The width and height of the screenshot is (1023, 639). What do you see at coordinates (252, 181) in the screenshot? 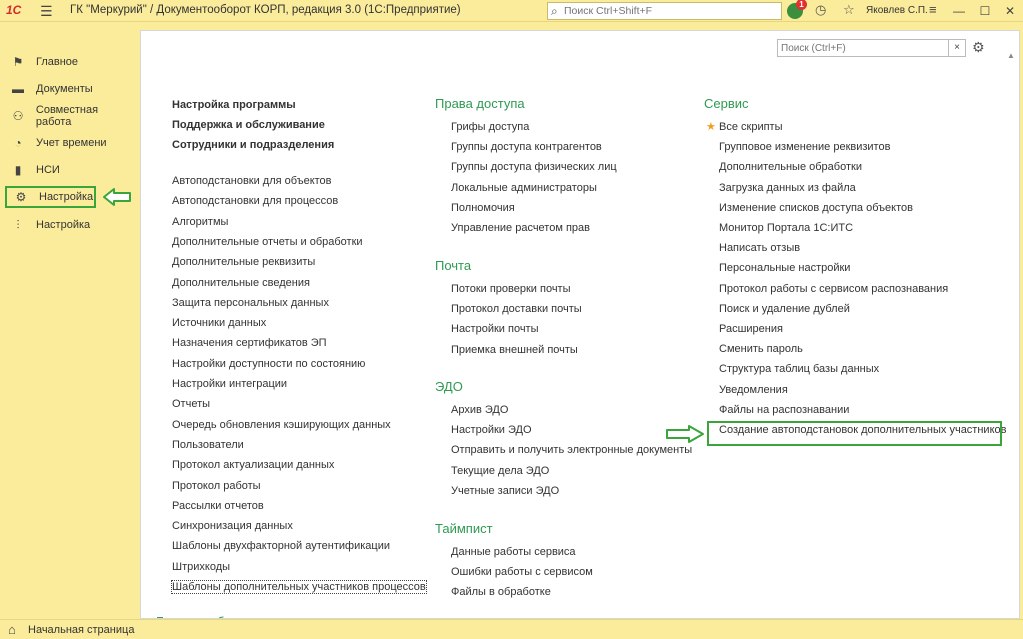
I see `settings-link: Автоподстановки для объектов` at bounding box center [252, 181].